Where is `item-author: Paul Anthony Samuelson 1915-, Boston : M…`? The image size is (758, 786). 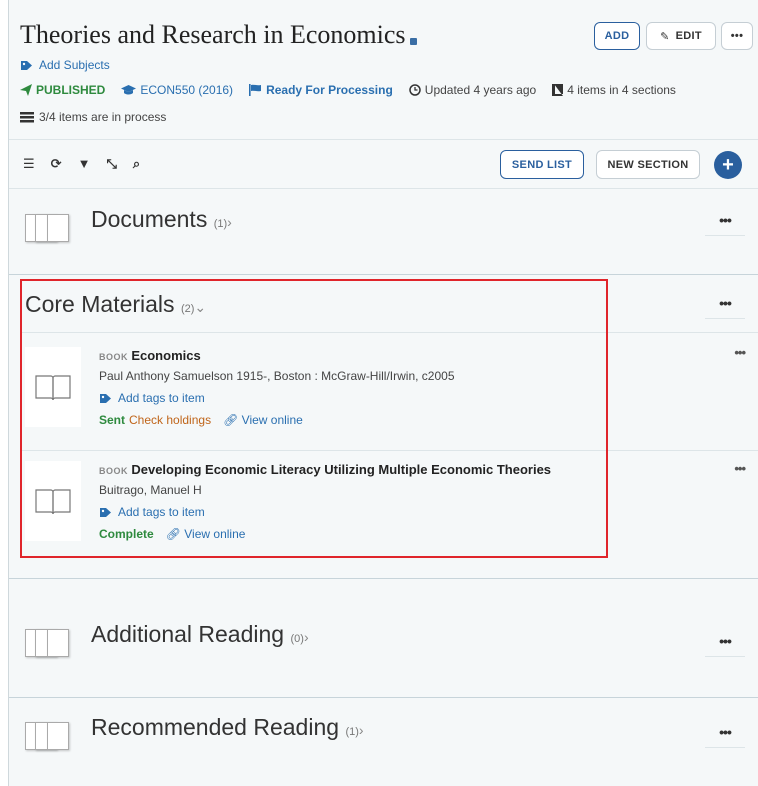
item-author: Paul Anthony Samuelson 1915-, Boston : M… is located at coordinates (277, 376).